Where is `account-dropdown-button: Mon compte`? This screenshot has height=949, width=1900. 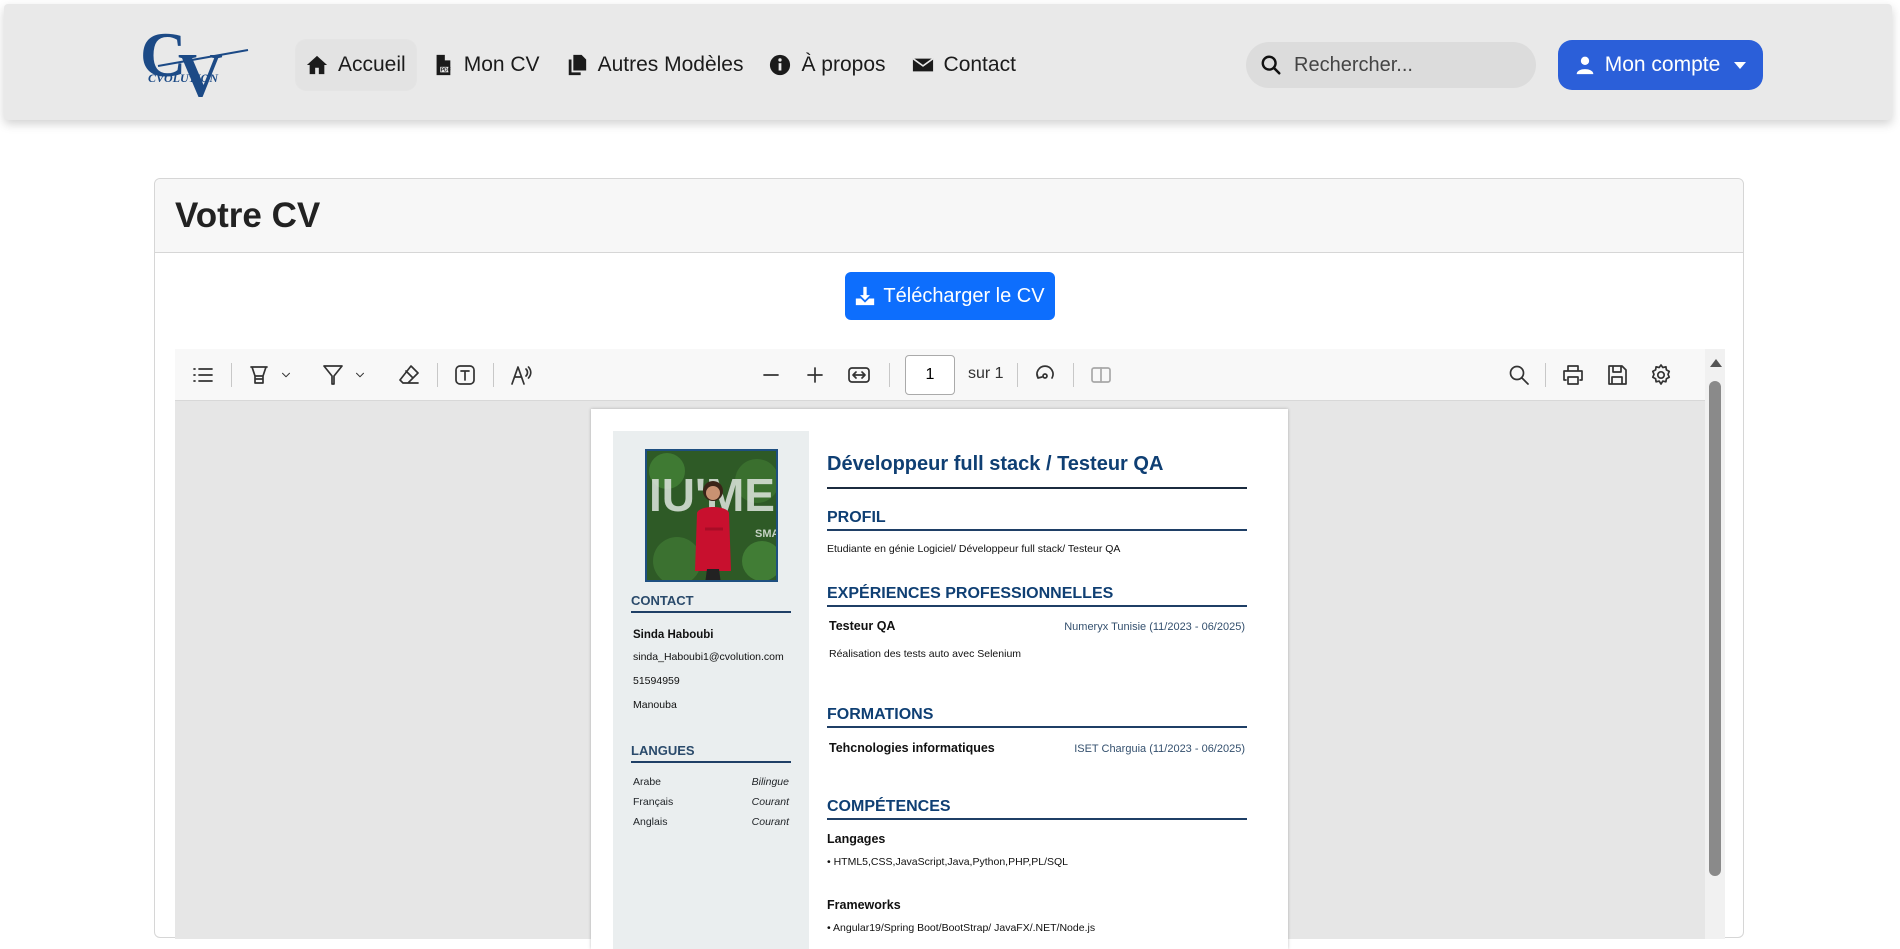
account-dropdown-button: Mon compte is located at coordinates (1660, 65).